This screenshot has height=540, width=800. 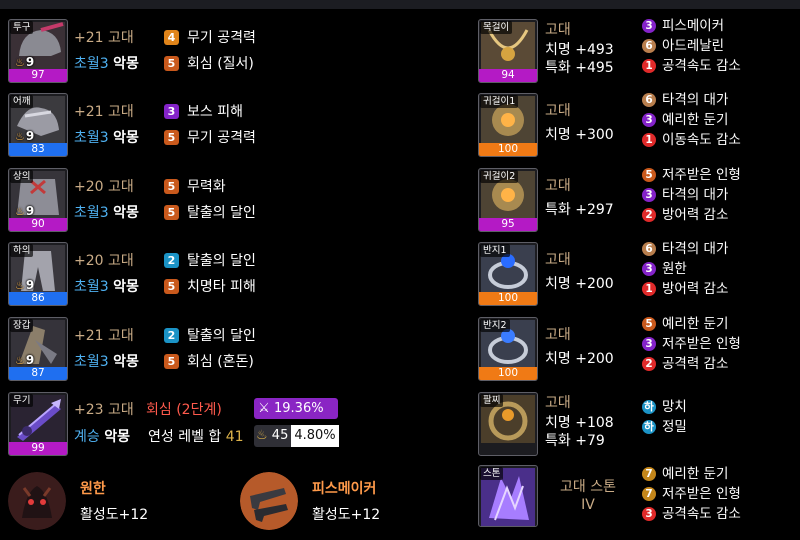 What do you see at coordinates (508, 75) in the screenshot?
I see `quality-bar: 94` at bounding box center [508, 75].